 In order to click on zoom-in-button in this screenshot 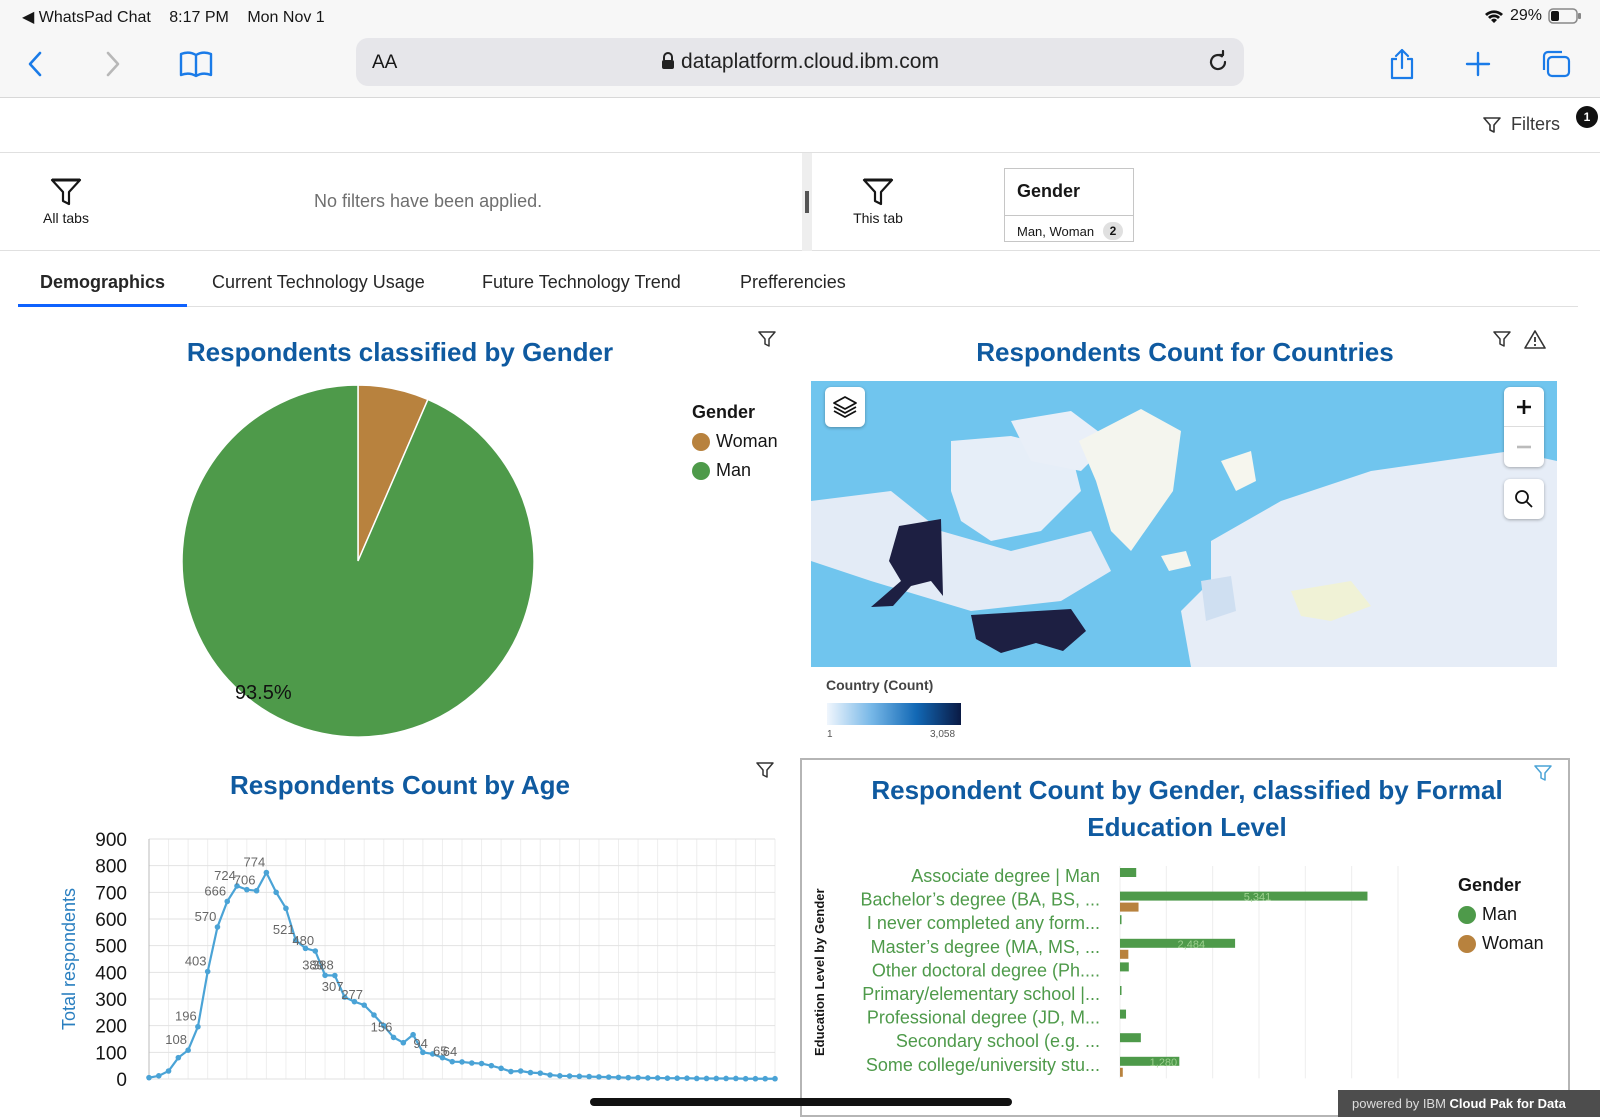, I will do `click(1524, 407)`.